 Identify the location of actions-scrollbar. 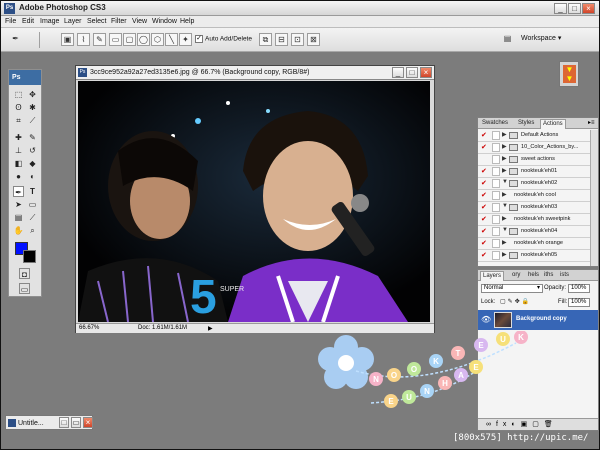
(594, 198).